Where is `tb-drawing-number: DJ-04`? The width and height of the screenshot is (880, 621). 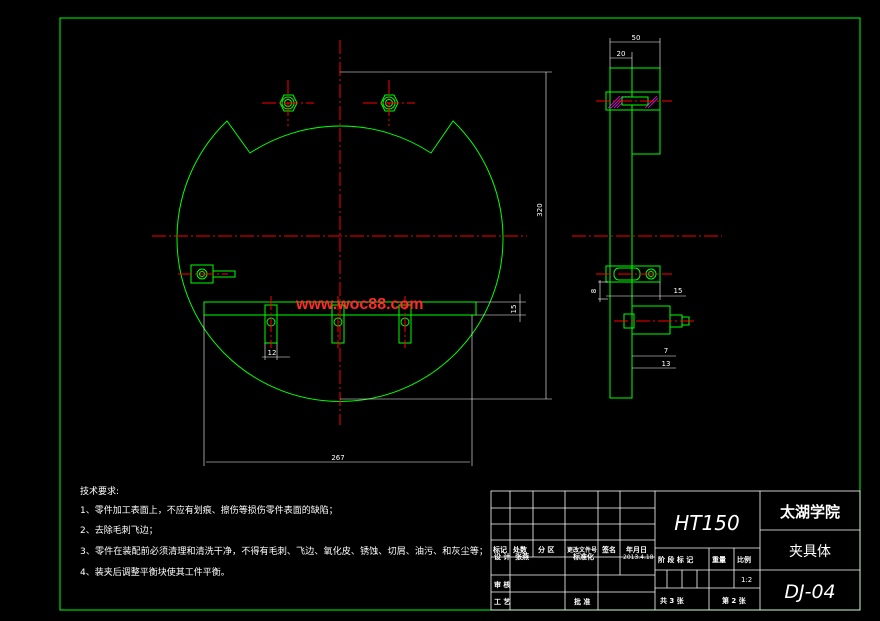
tb-drawing-number: DJ-04 is located at coordinates (809, 592).